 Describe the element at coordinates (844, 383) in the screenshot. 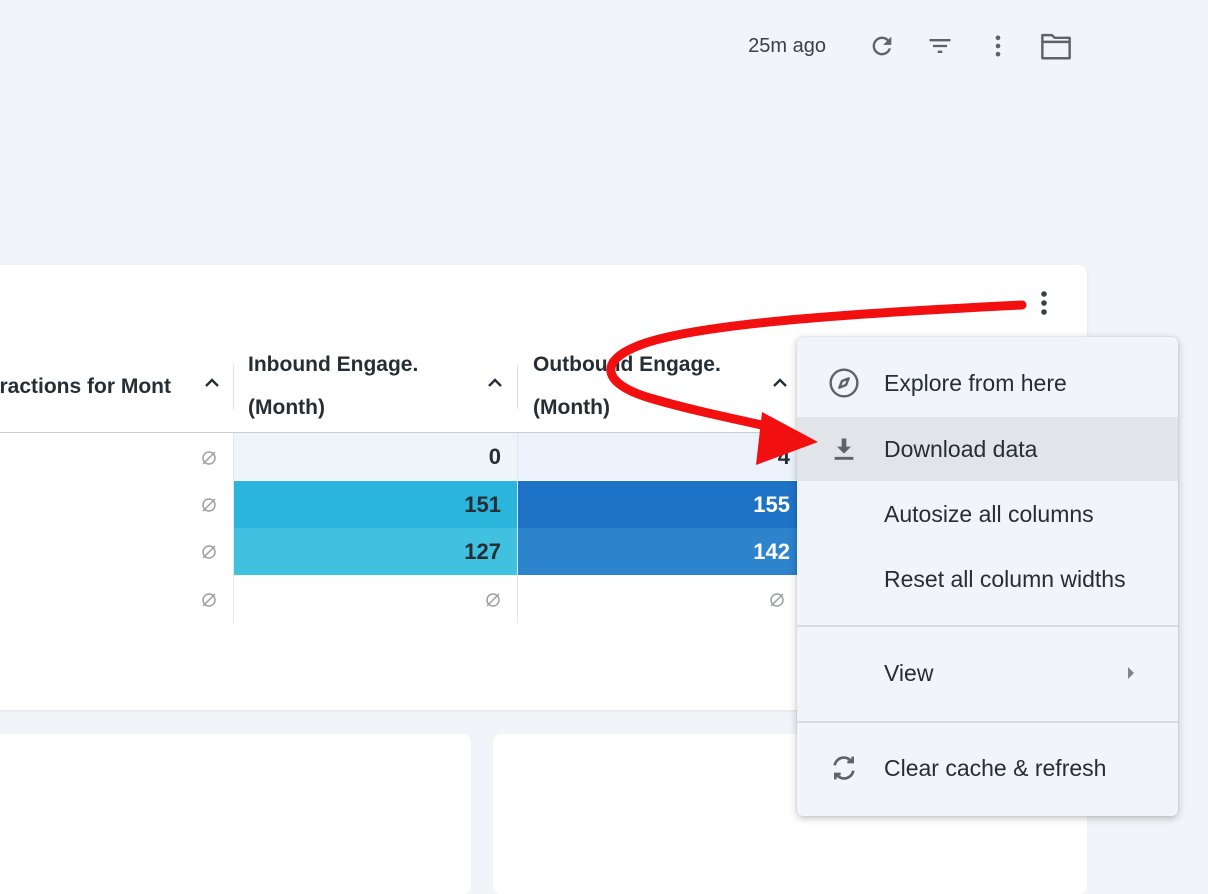

I see `compass-icon` at that location.